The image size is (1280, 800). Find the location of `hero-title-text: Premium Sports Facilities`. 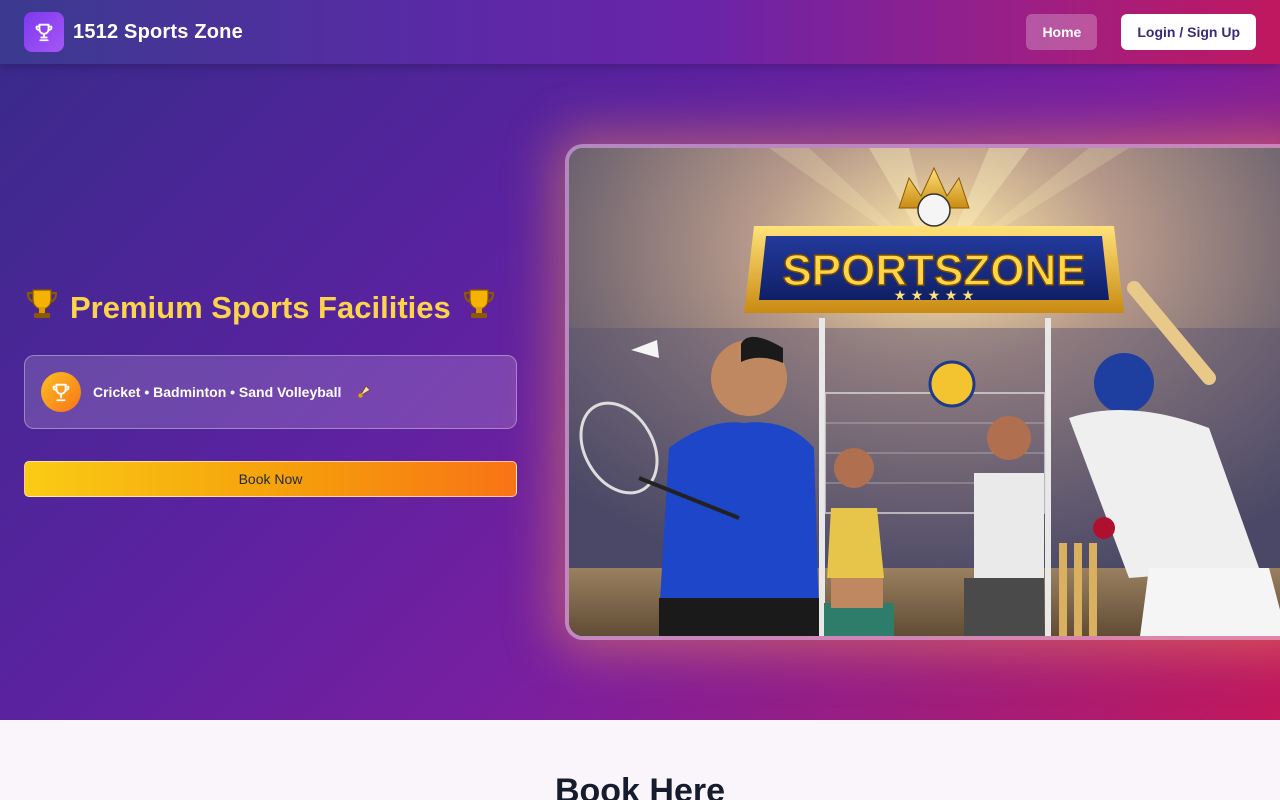

hero-title-text: Premium Sports Facilities is located at coordinates (260, 307).